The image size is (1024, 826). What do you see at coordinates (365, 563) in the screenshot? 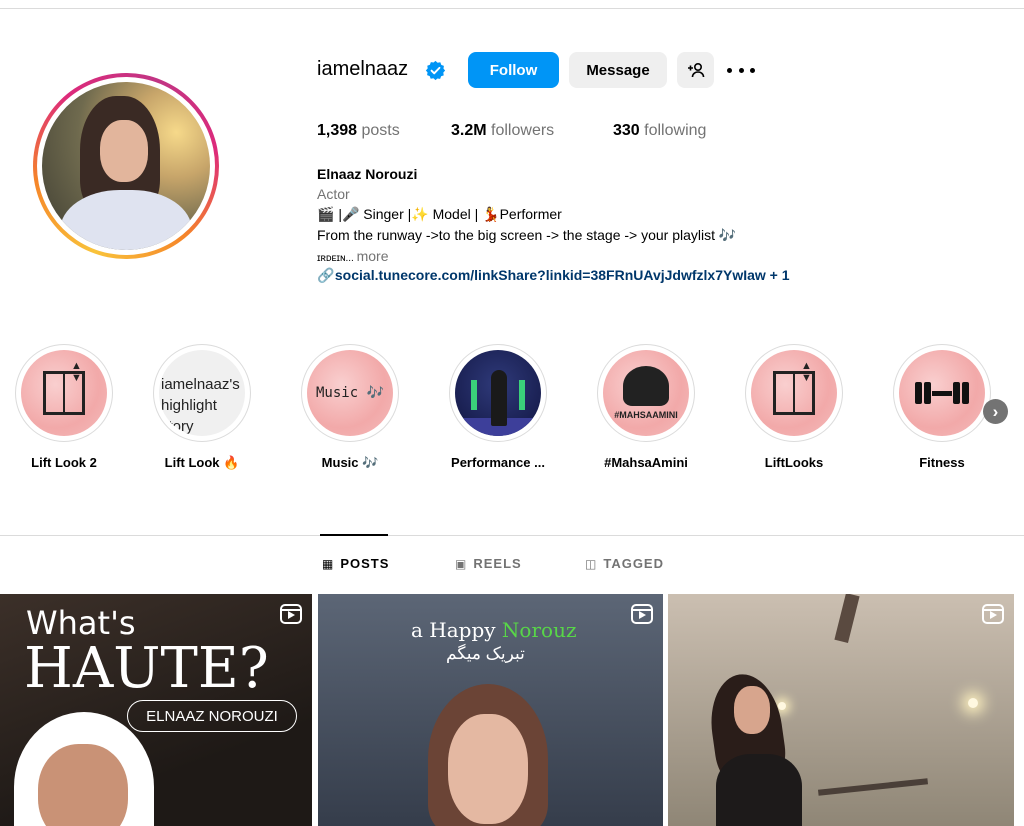
I see `tab-label: POSTS` at bounding box center [365, 563].